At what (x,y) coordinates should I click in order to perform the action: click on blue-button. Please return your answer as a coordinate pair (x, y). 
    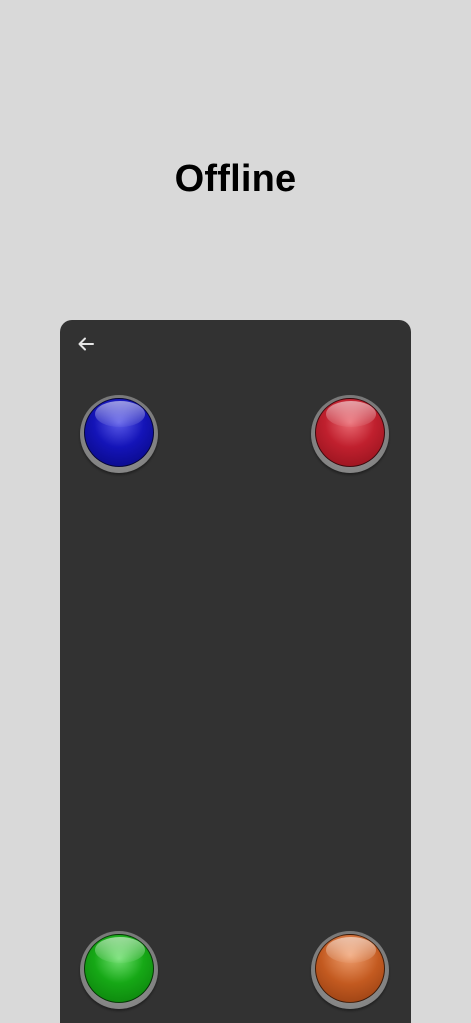
    Looking at the image, I should click on (119, 434).